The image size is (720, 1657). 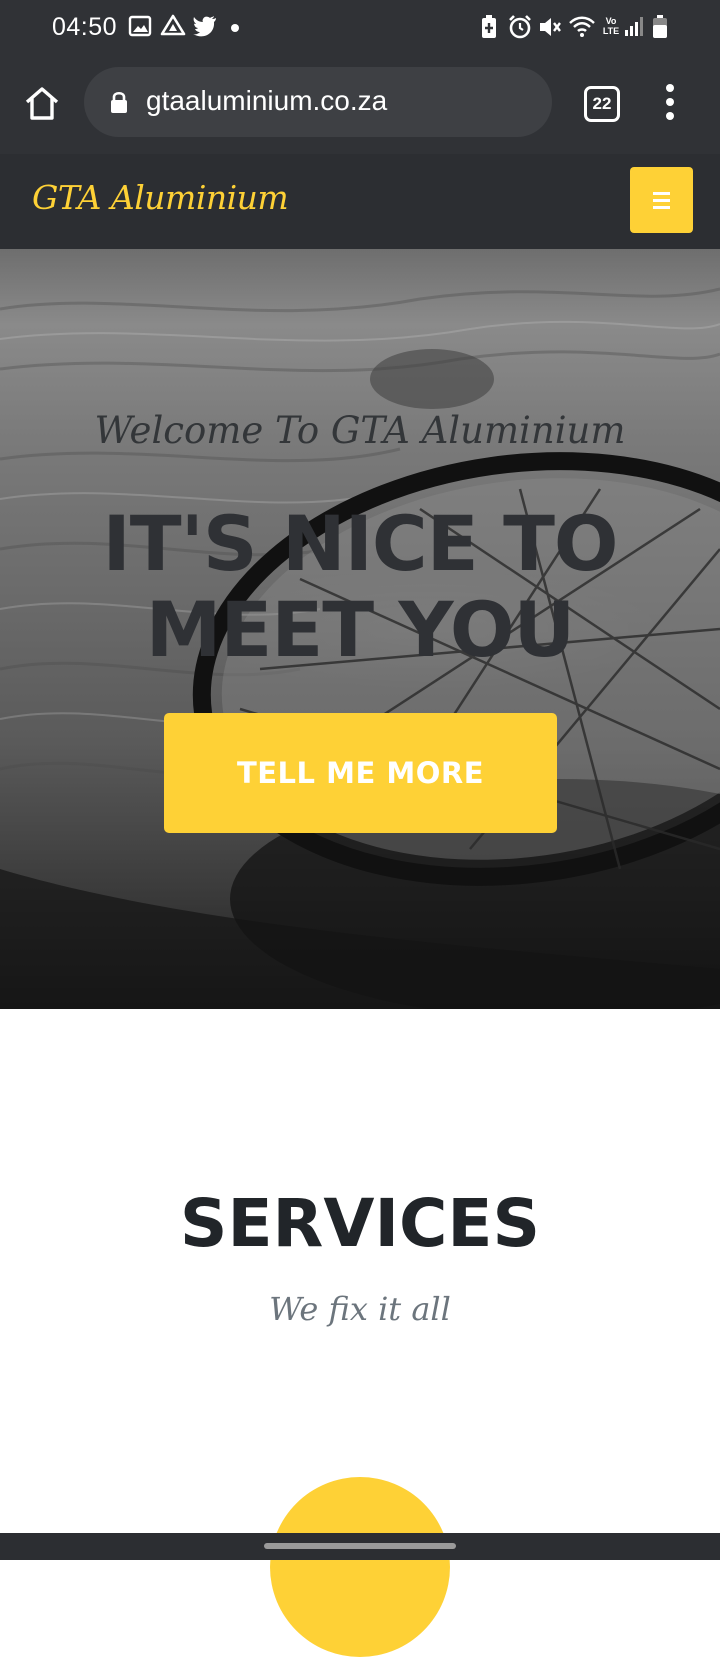 What do you see at coordinates (204, 26) in the screenshot?
I see `twitter-icon` at bounding box center [204, 26].